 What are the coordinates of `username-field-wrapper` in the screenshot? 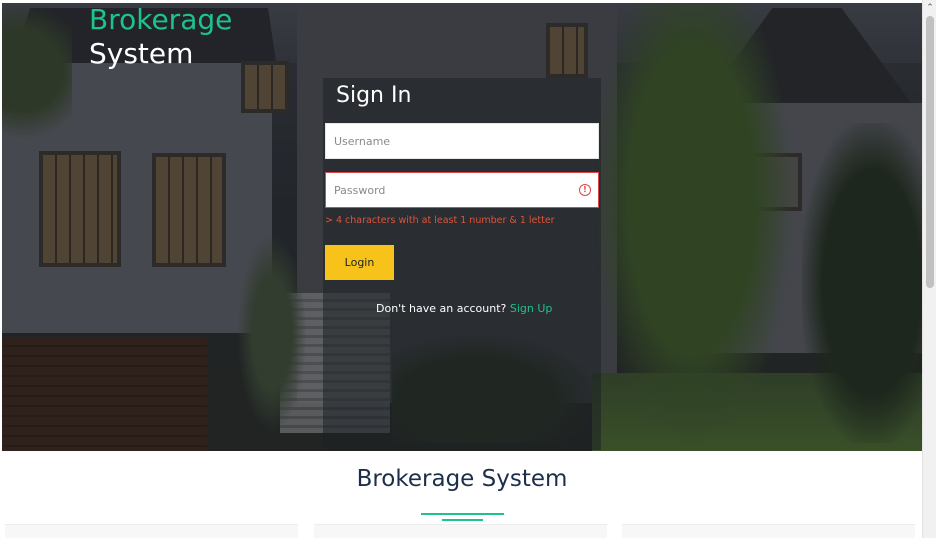 It's located at (462, 141).